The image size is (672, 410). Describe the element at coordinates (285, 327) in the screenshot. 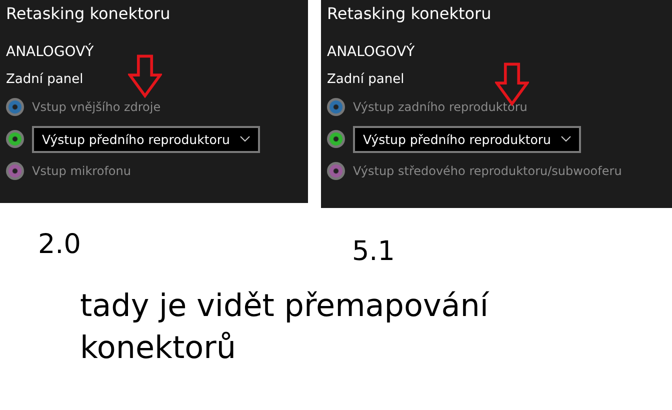

I see `note-text: tady je vidět přemapování konektorů` at that location.